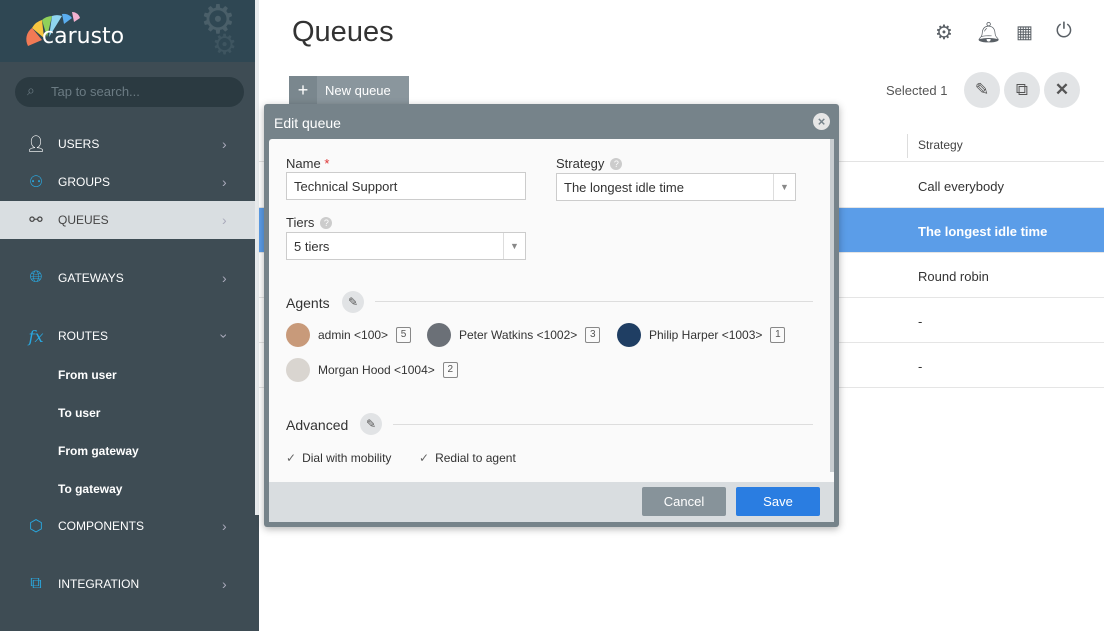  Describe the element at coordinates (349, 90) in the screenshot. I see `new-queue-button: + New queue` at that location.